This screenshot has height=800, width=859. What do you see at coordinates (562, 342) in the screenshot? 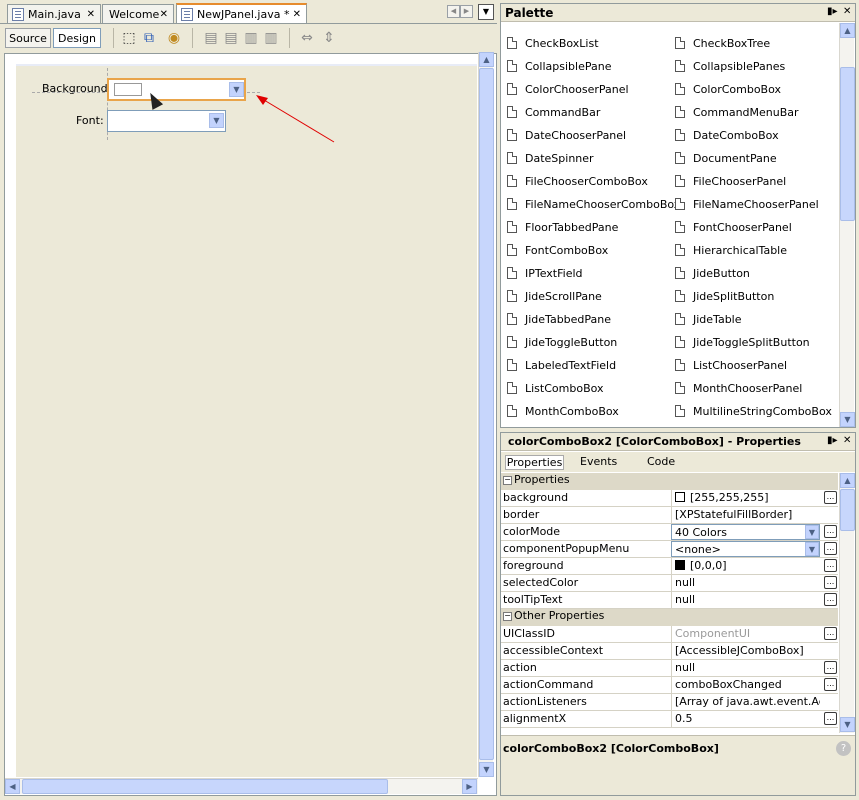
I see `palette-item: JideToggleButton` at bounding box center [562, 342].